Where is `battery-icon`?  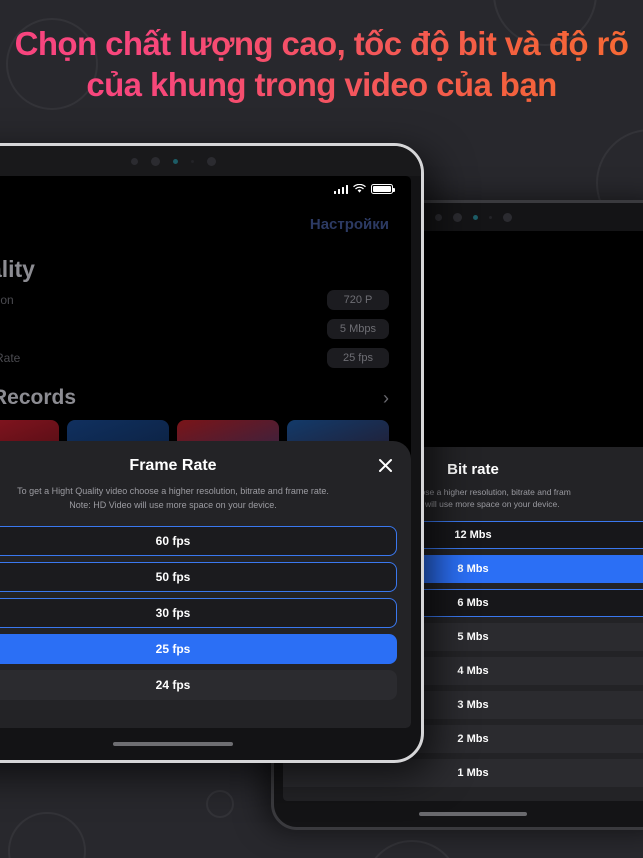 battery-icon is located at coordinates (383, 189).